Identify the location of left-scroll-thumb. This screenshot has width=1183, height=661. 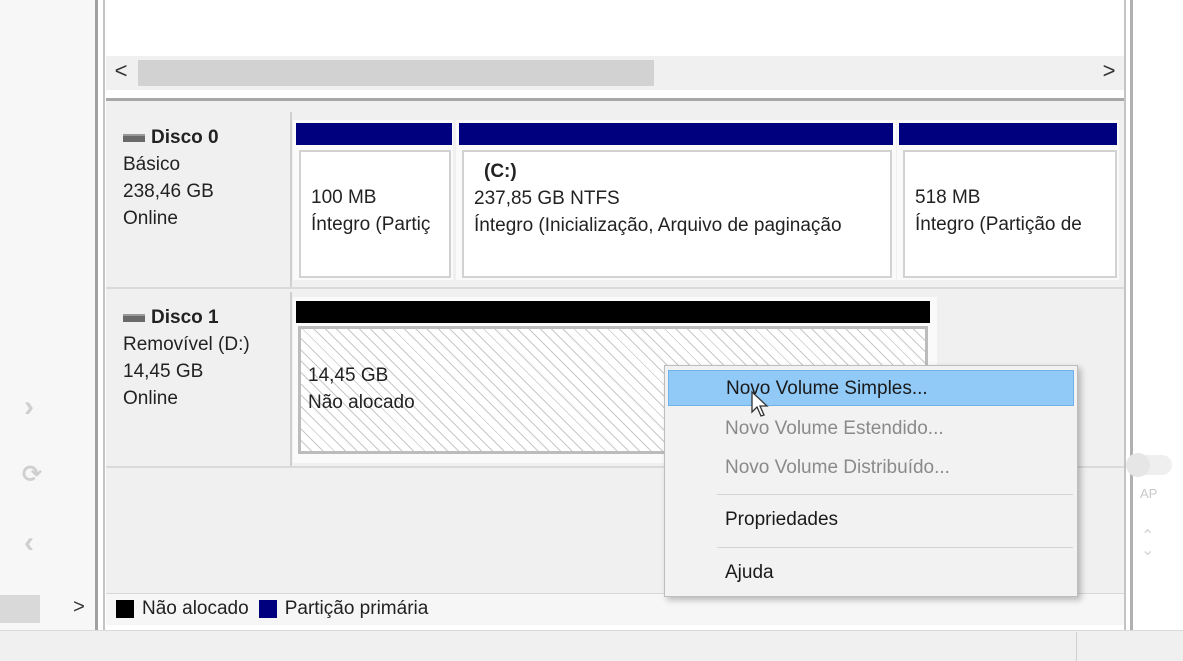
(20, 609).